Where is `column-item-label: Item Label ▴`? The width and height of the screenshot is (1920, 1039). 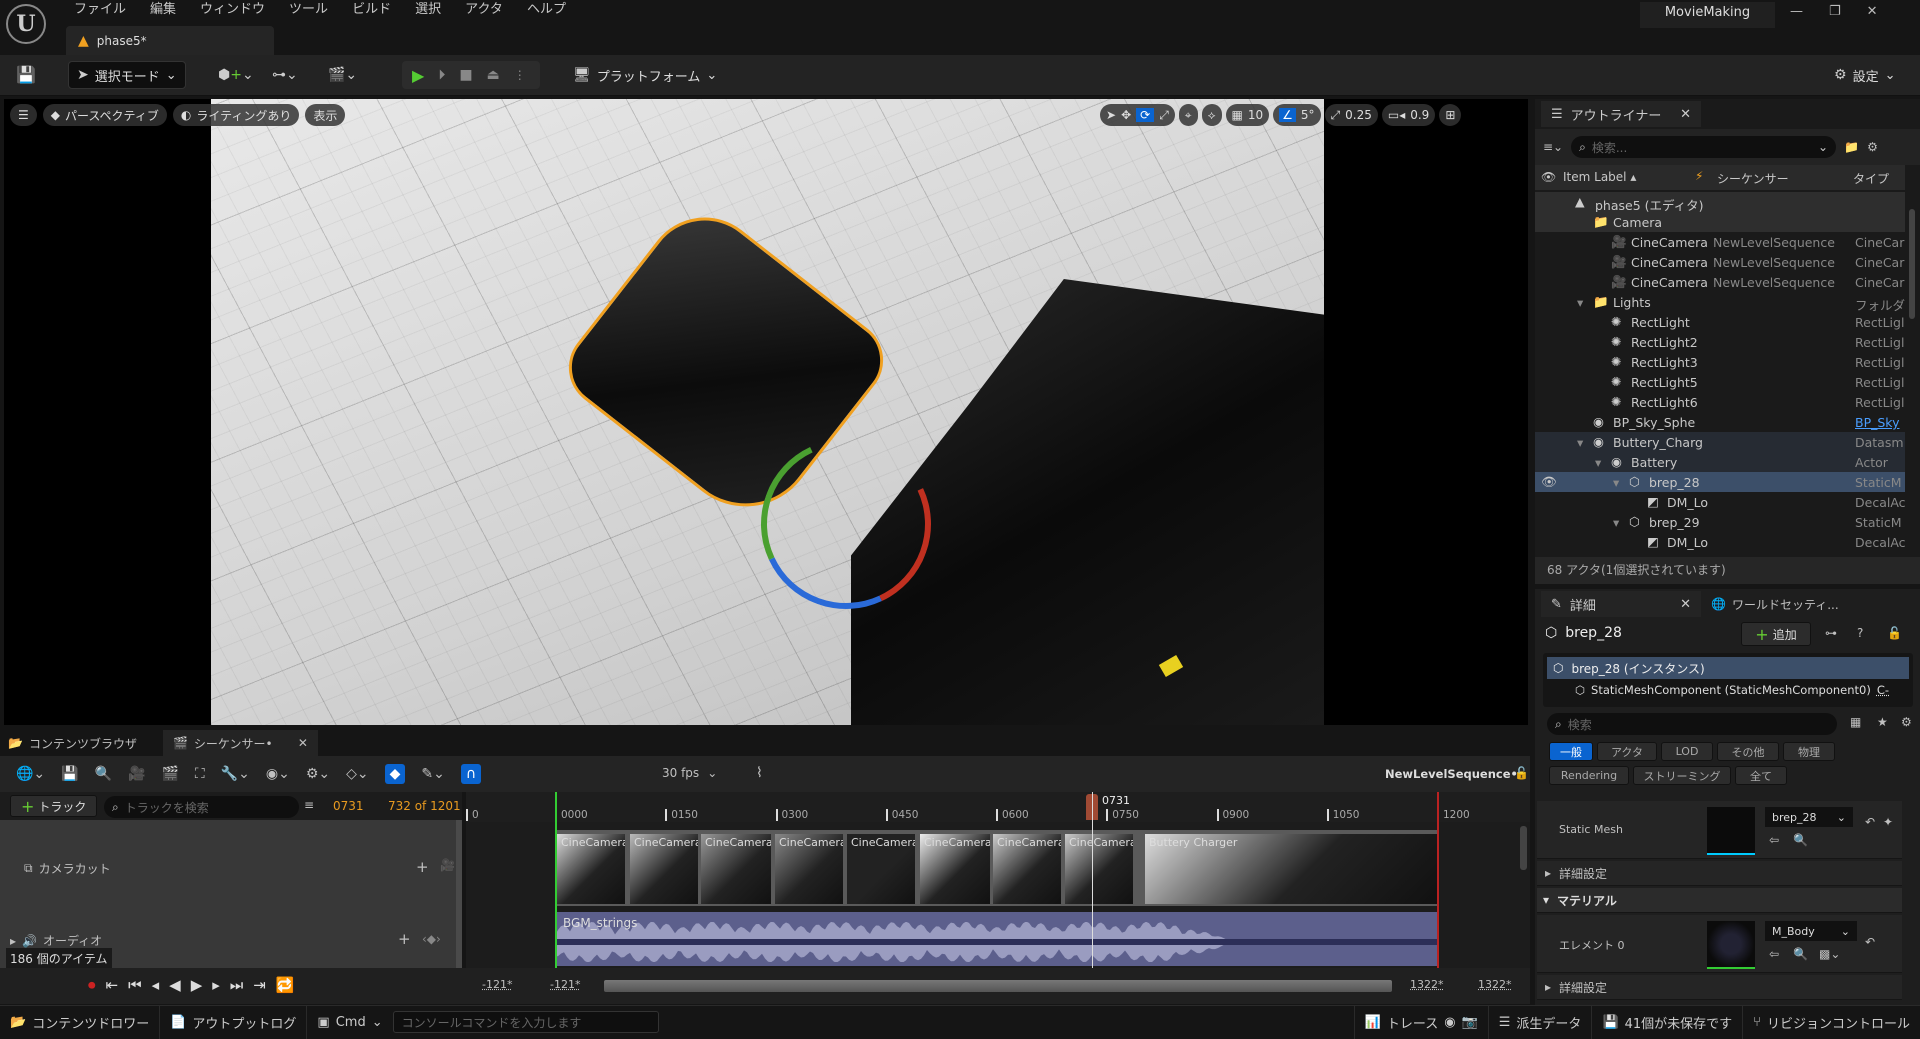
column-item-label: Item Label ▴ is located at coordinates (1599, 177).